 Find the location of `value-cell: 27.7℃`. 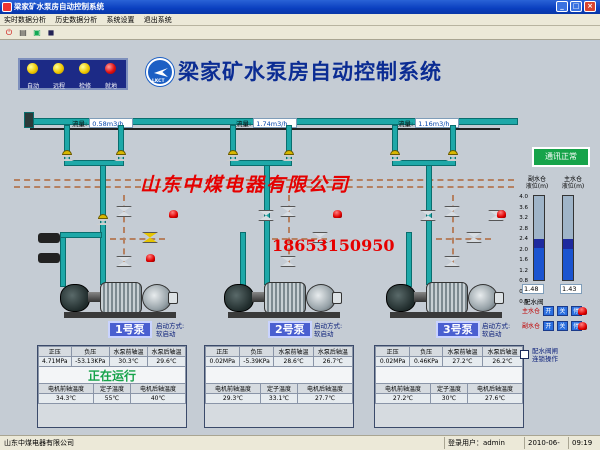

value-cell: 27.7℃ is located at coordinates (325, 398).